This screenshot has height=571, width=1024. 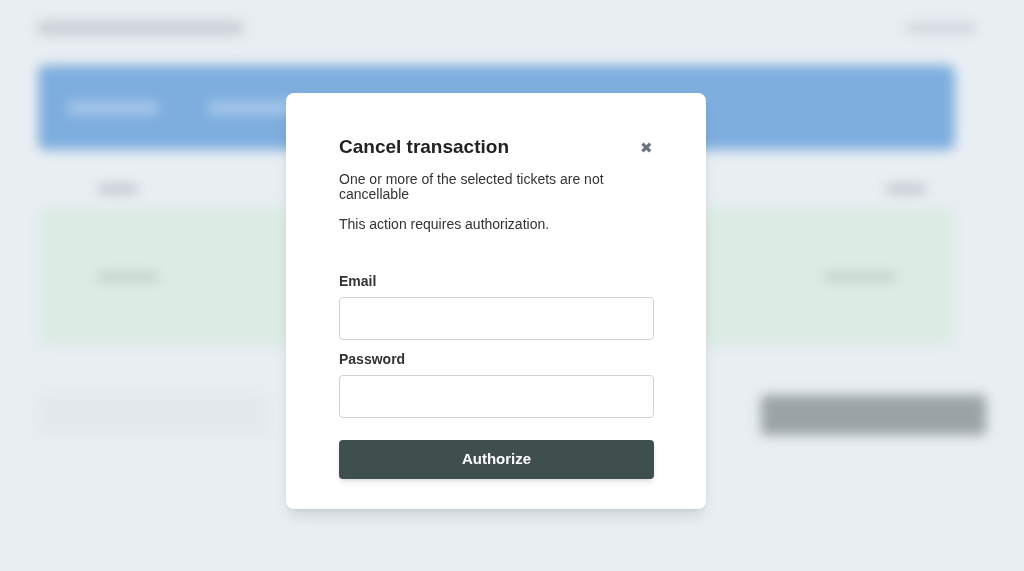 I want to click on dialog-title: Cancel transaction, so click(x=424, y=147).